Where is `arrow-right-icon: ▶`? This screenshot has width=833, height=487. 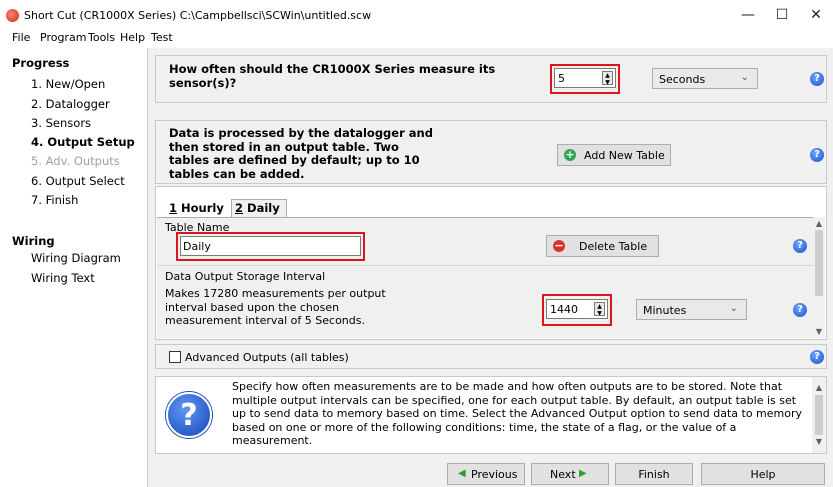 arrow-right-icon: ▶ is located at coordinates (583, 473).